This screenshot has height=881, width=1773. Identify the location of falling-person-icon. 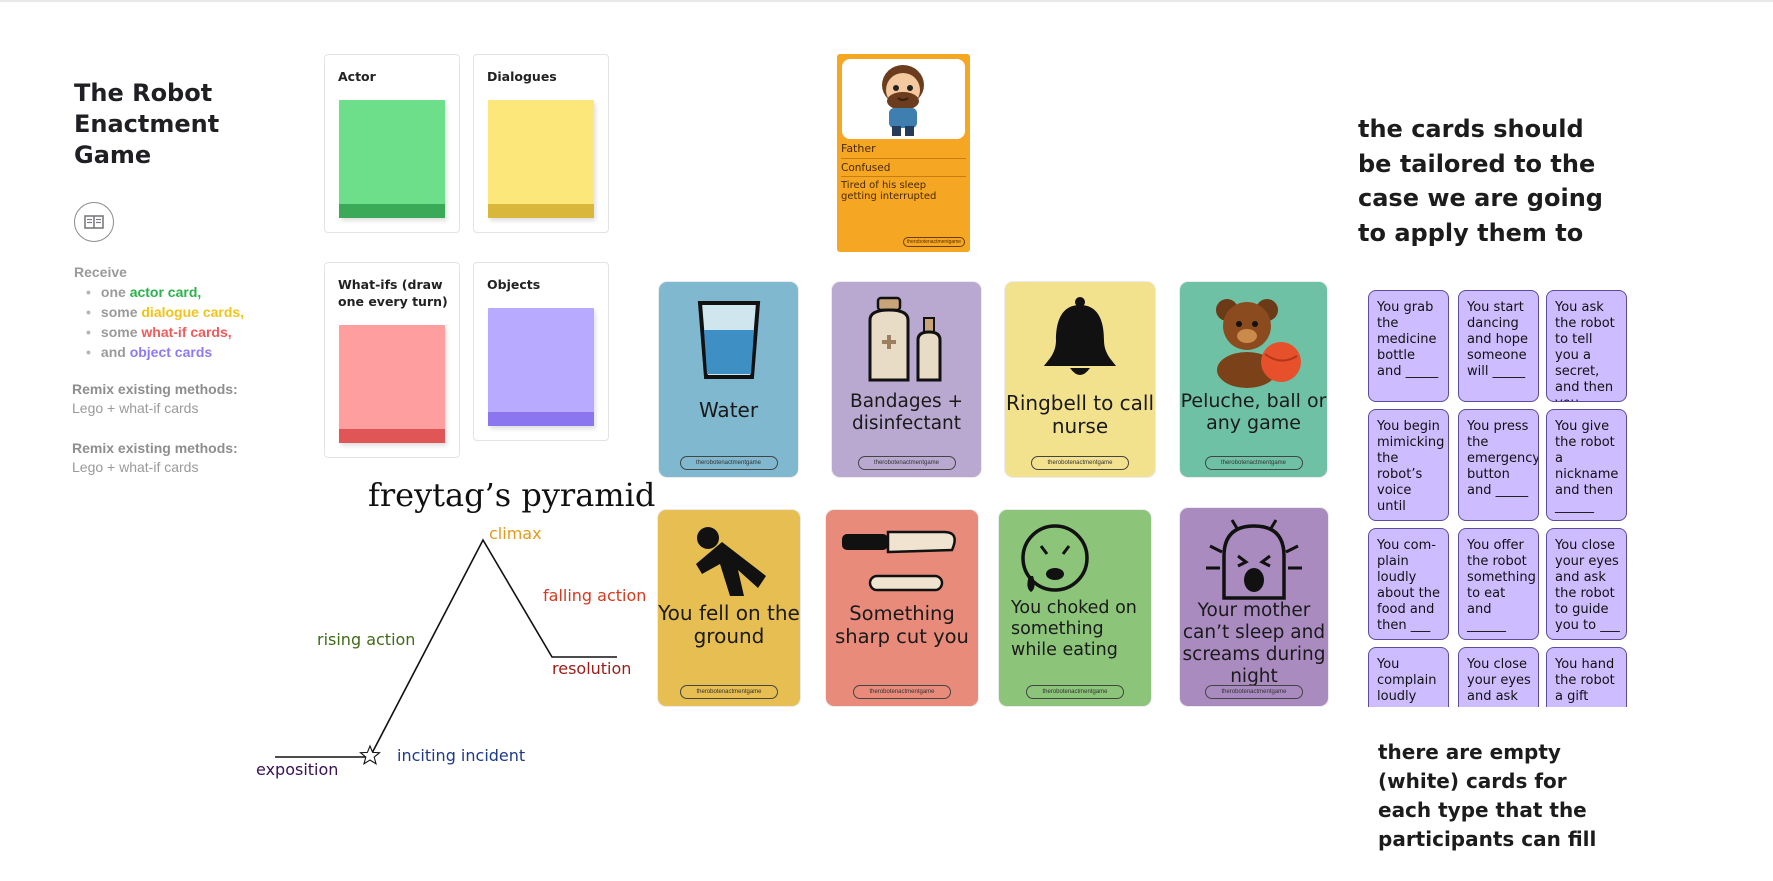
(731, 561).